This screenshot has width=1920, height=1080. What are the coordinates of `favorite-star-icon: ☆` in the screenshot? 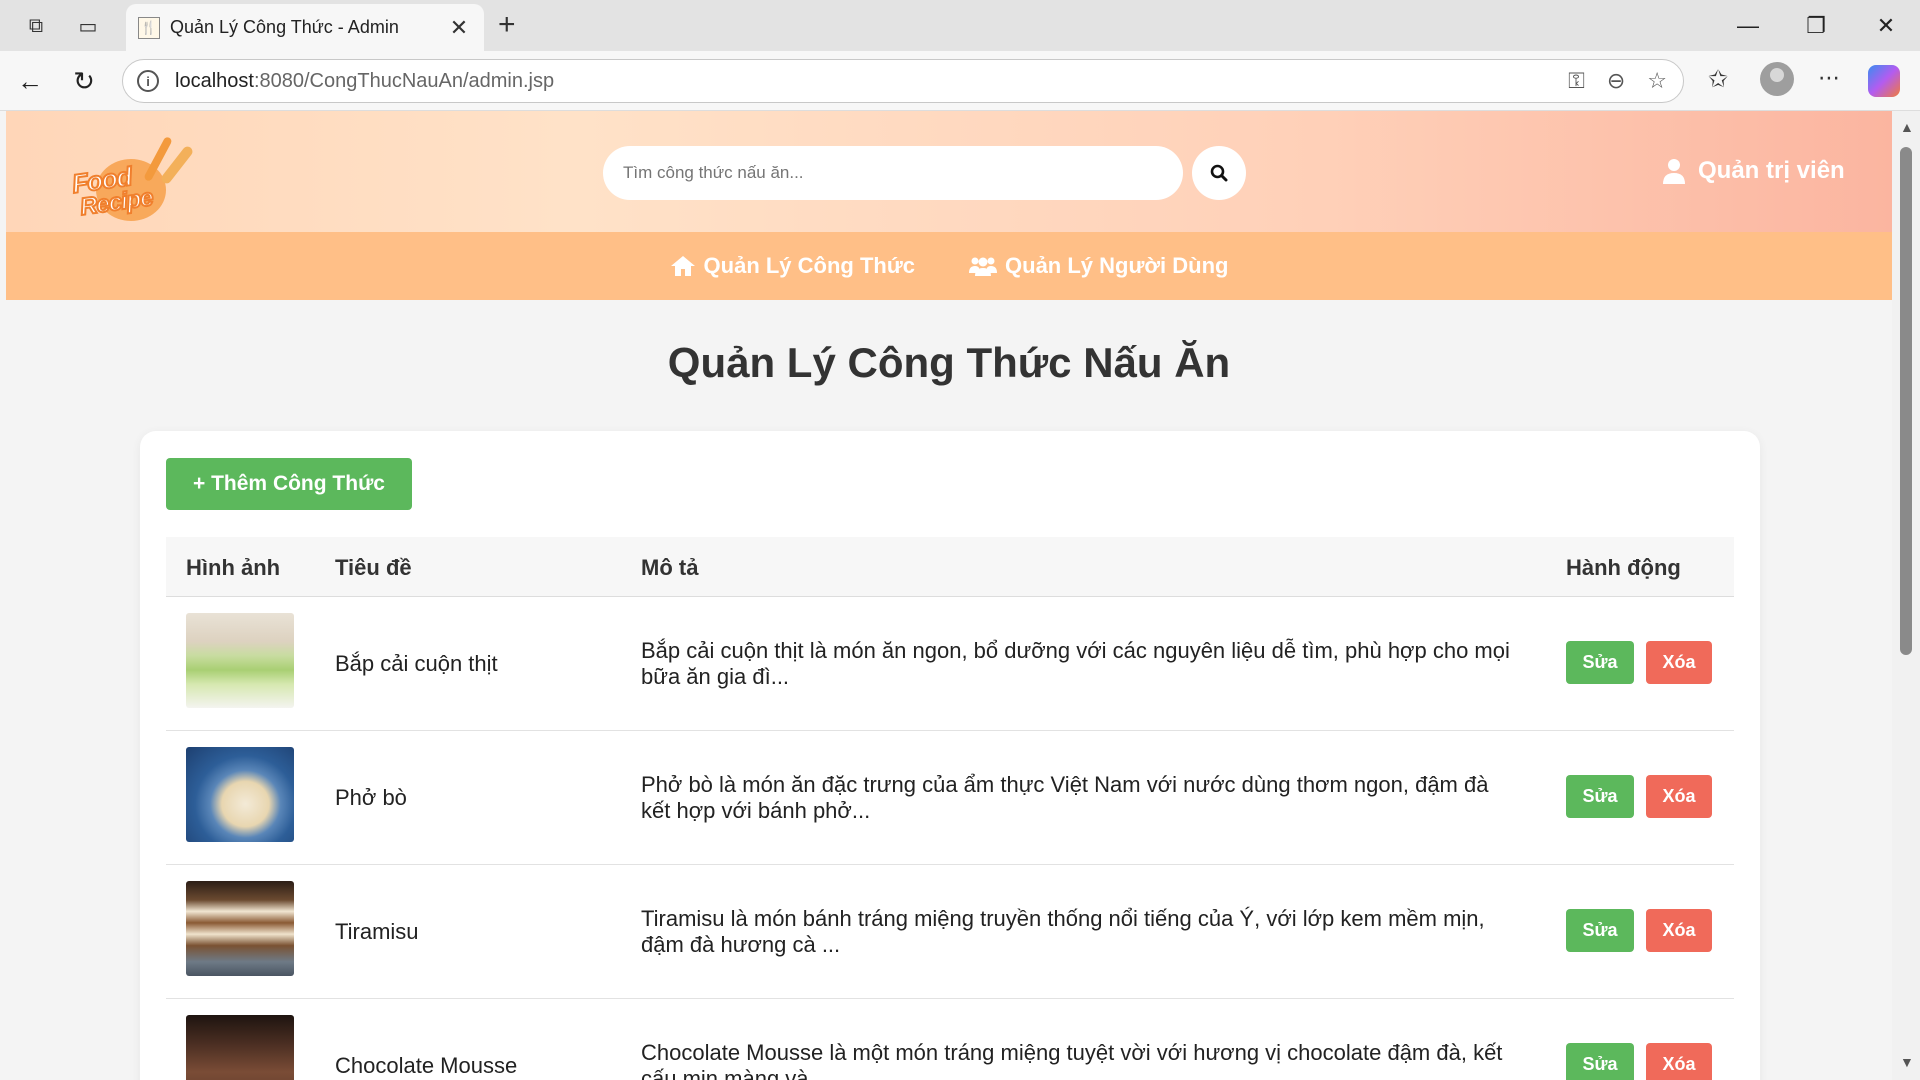 It's located at (1657, 81).